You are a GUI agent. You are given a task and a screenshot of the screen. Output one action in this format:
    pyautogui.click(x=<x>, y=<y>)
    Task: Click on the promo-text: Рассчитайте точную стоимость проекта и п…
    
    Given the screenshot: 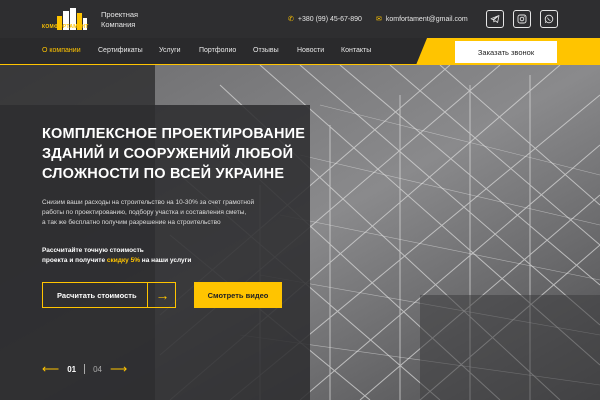 What is the action you would take?
    pyautogui.click(x=116, y=256)
    